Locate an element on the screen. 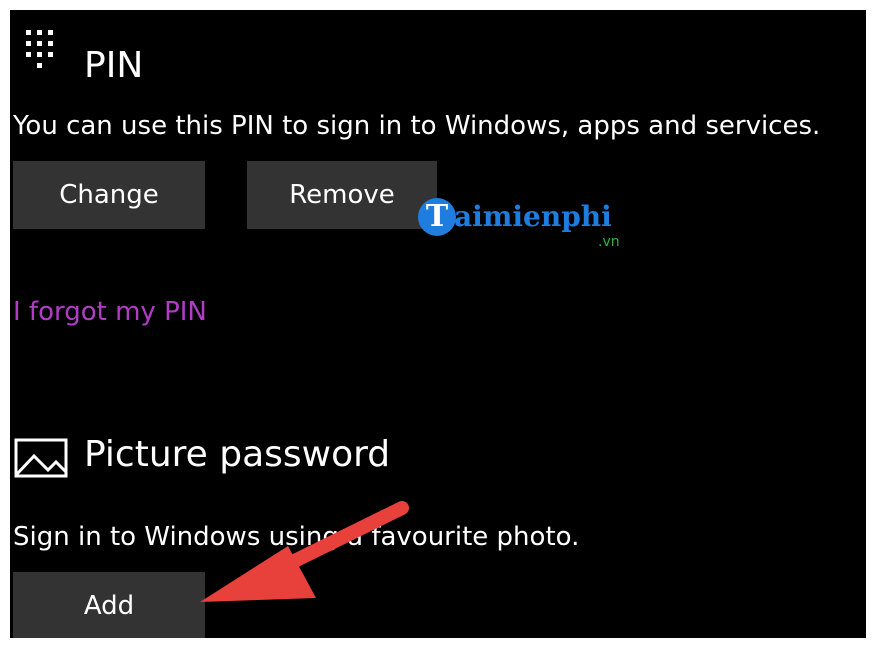 This screenshot has width=876, height=648. picture-password-title: Picture password is located at coordinates (237, 454).